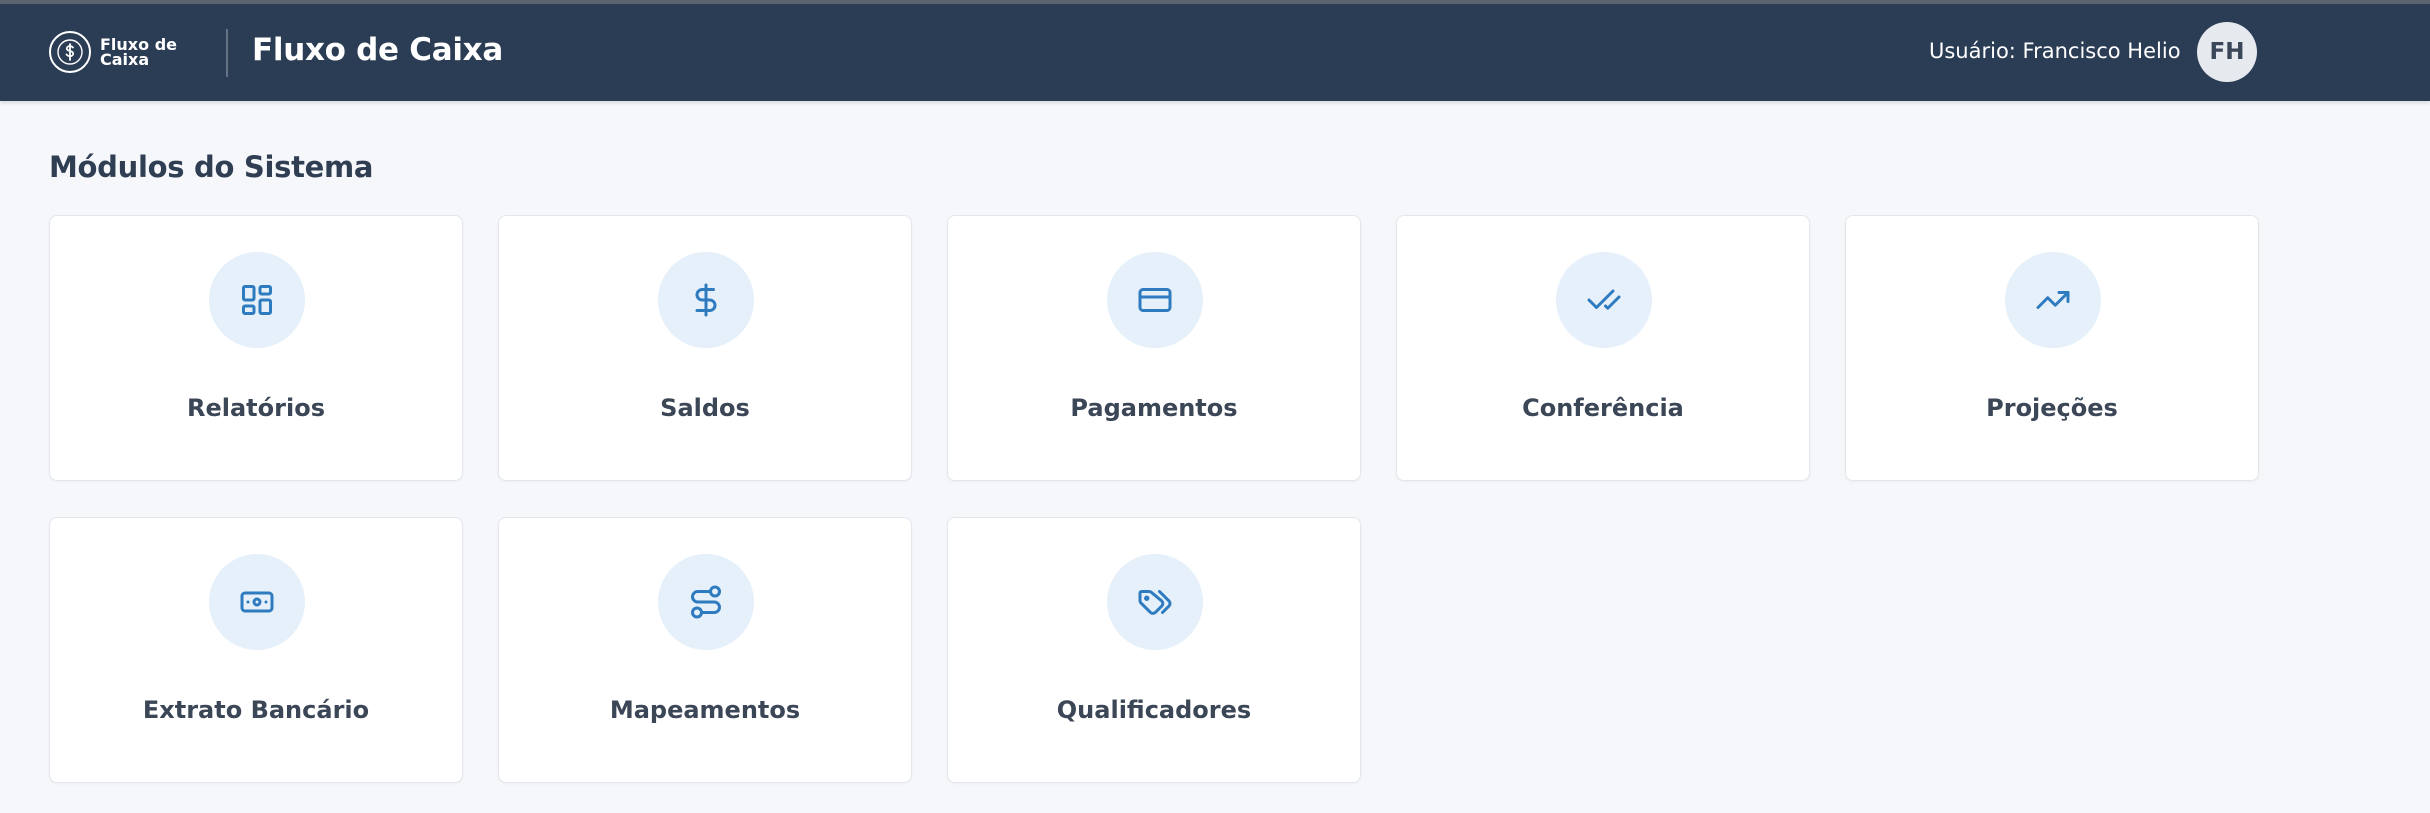 The width and height of the screenshot is (2430, 813). I want to click on header-divider, so click(227, 53).